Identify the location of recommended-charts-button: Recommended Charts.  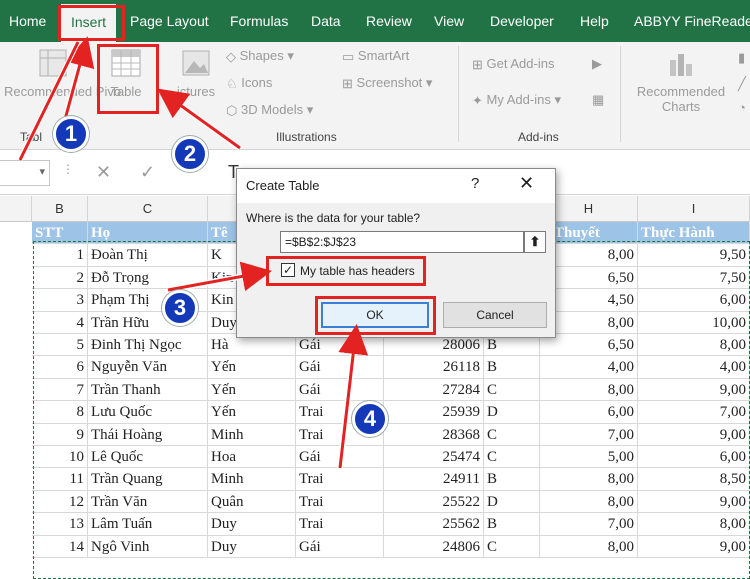
(681, 81).